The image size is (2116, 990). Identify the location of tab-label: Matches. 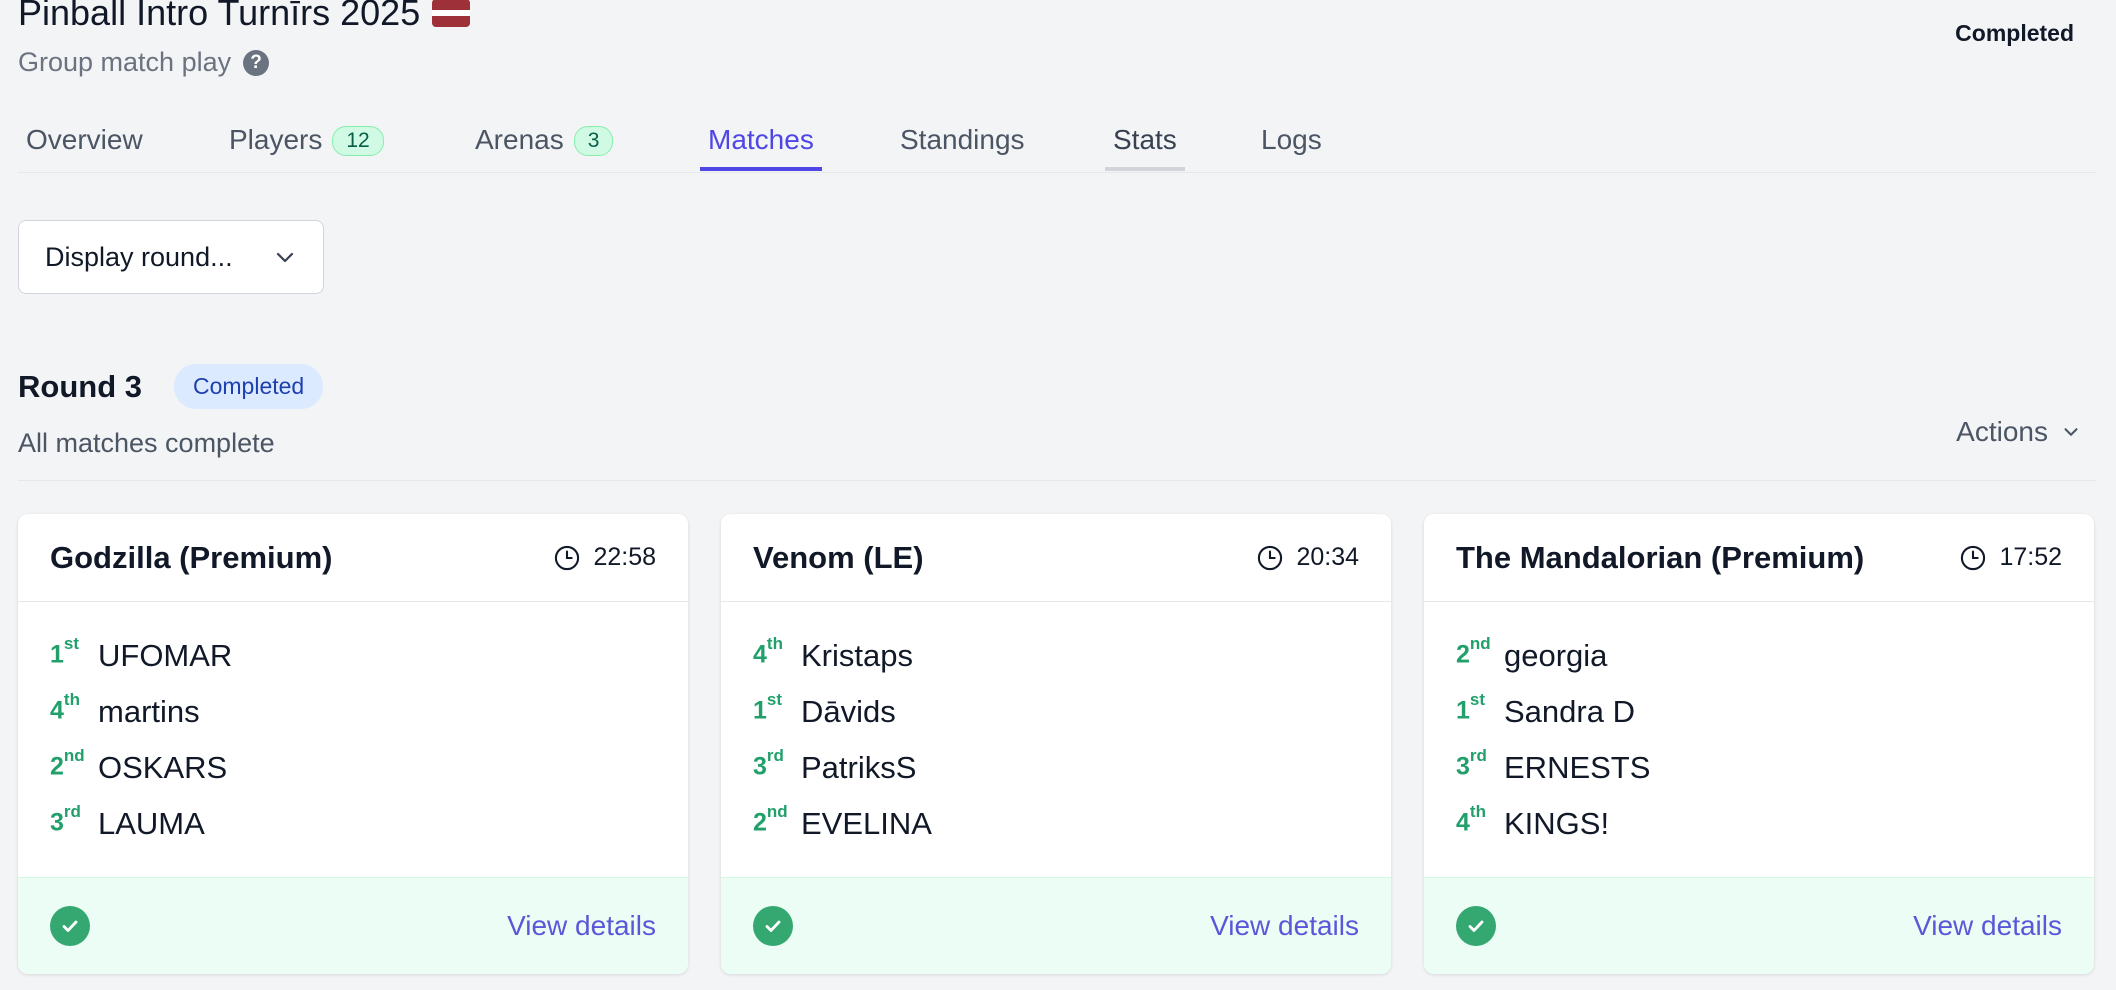
(761, 139).